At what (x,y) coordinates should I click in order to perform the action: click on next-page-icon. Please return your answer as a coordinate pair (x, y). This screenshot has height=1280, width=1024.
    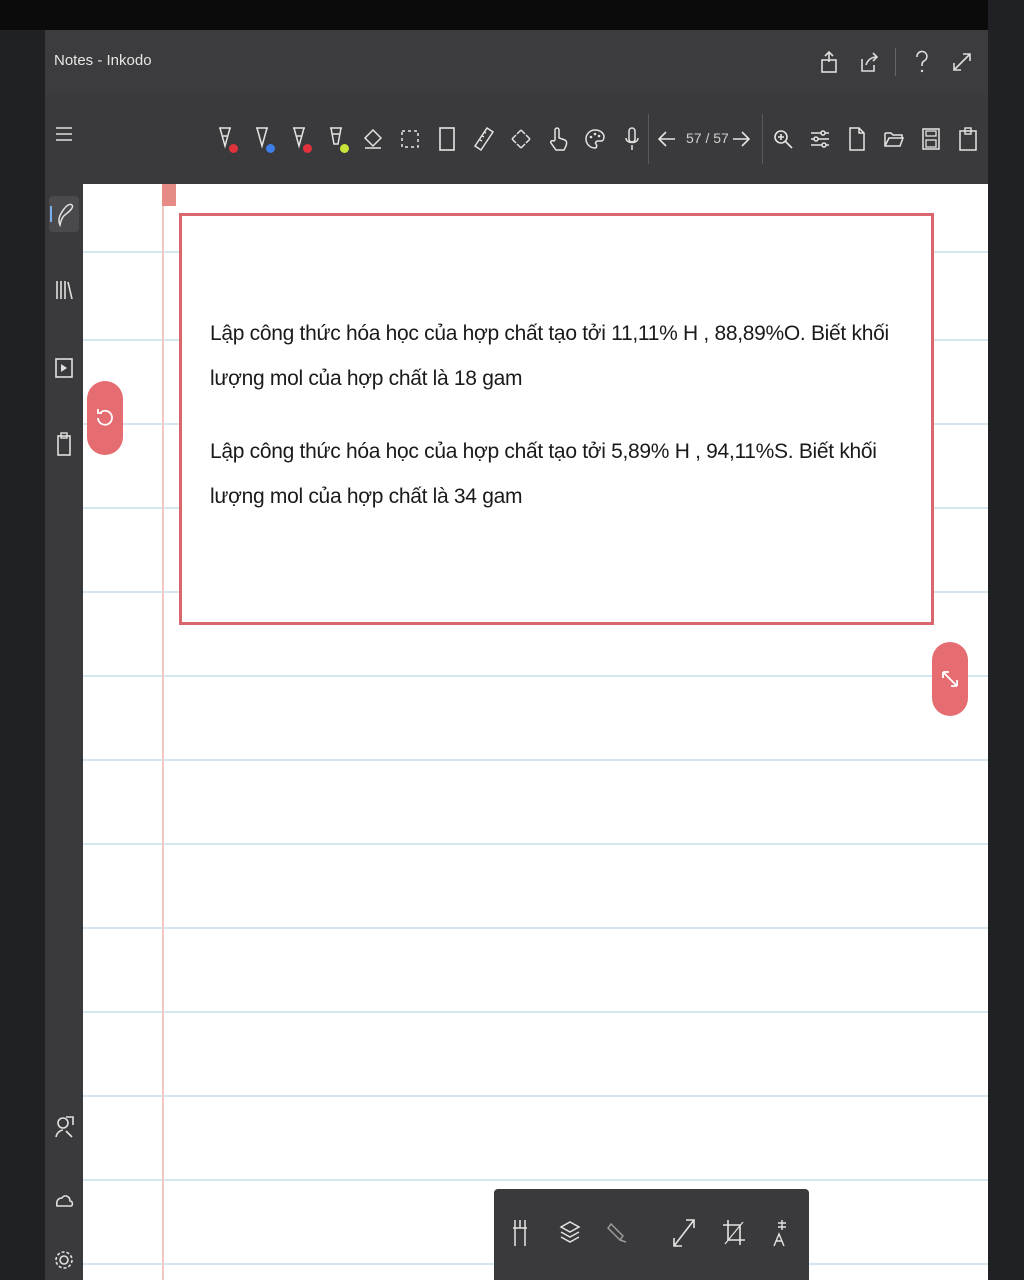
    Looking at the image, I should click on (741, 139).